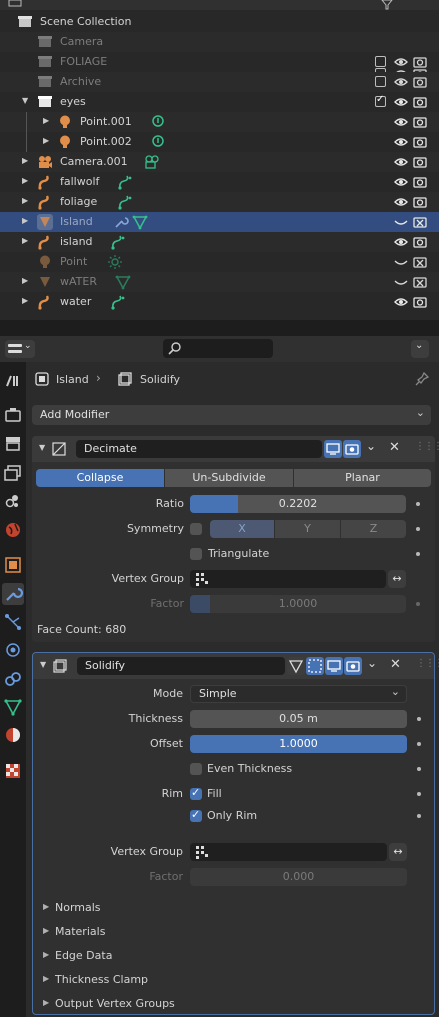  Describe the element at coordinates (218, 348) in the screenshot. I see `properties-search-input` at that location.